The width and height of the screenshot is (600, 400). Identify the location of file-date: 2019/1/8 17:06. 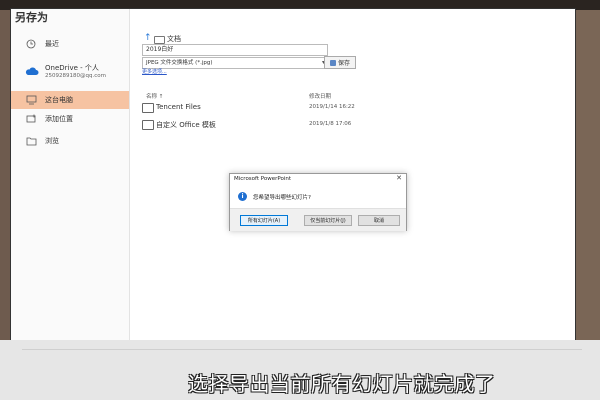
(330, 124).